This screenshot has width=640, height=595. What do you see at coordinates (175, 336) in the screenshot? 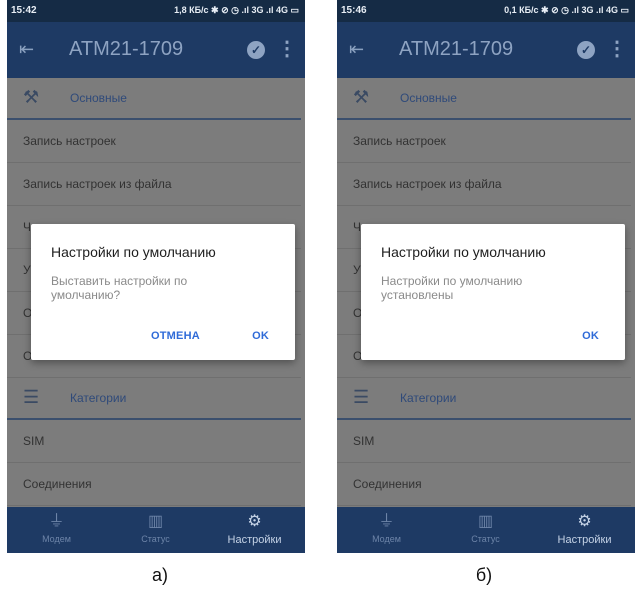
I see `cancel-button: ОТМЕНА` at bounding box center [175, 336].